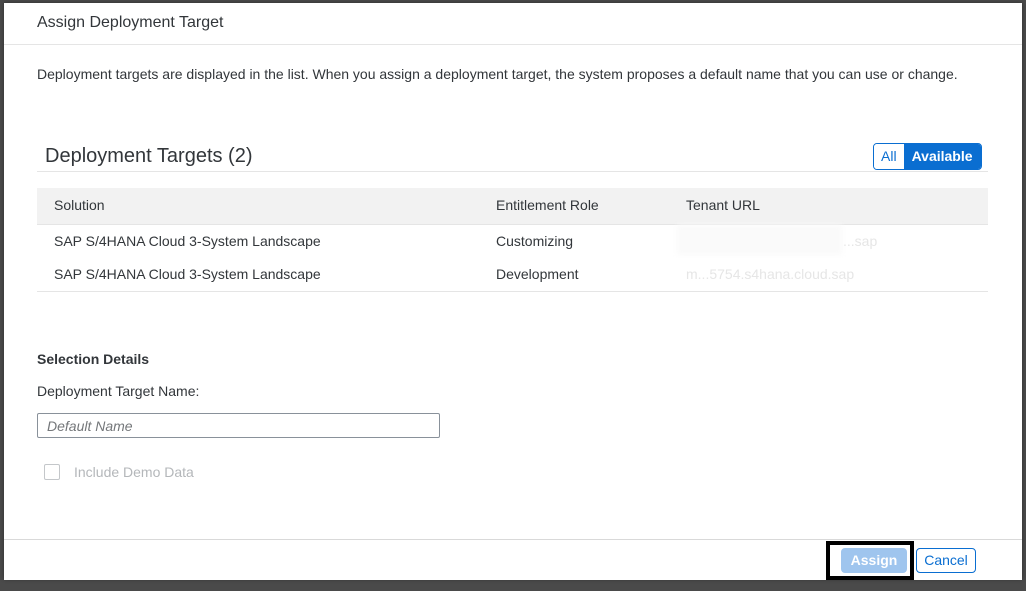 The width and height of the screenshot is (1026, 591). I want to click on column-header-entitlement-role: Entitlement Role, so click(547, 205).